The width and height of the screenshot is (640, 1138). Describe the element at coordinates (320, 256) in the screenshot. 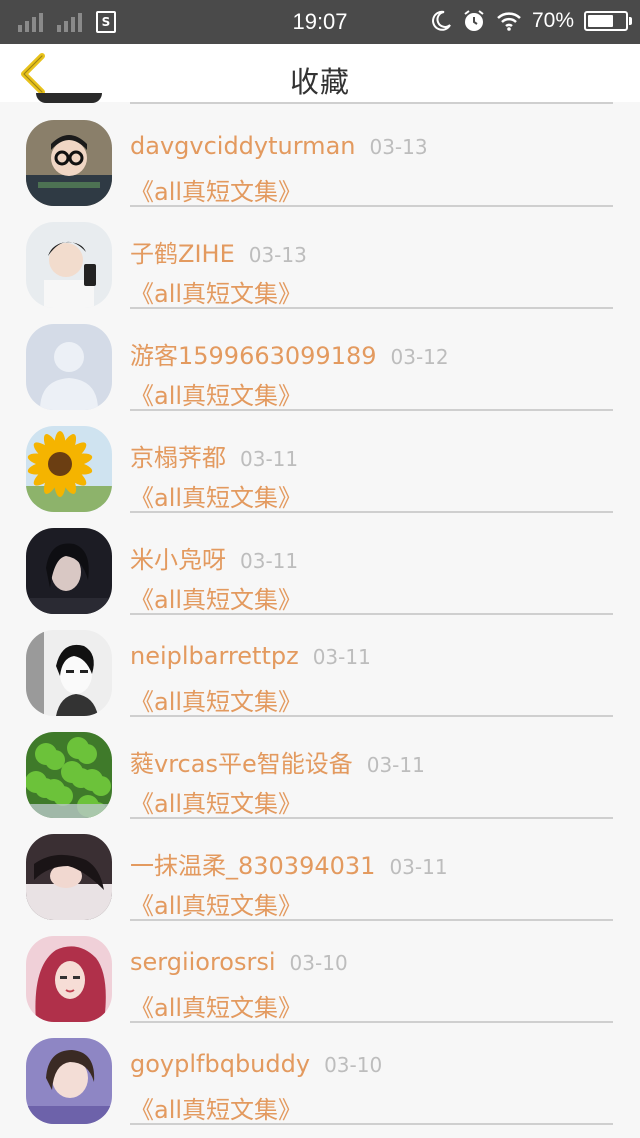

I see `list-item: 子鹤ZIHE 03-13 《all真短文集》` at that location.